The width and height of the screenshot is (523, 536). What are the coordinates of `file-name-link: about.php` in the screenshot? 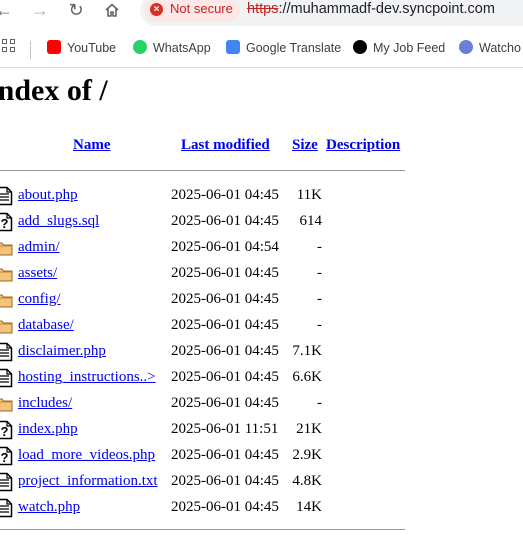 It's located at (48, 195).